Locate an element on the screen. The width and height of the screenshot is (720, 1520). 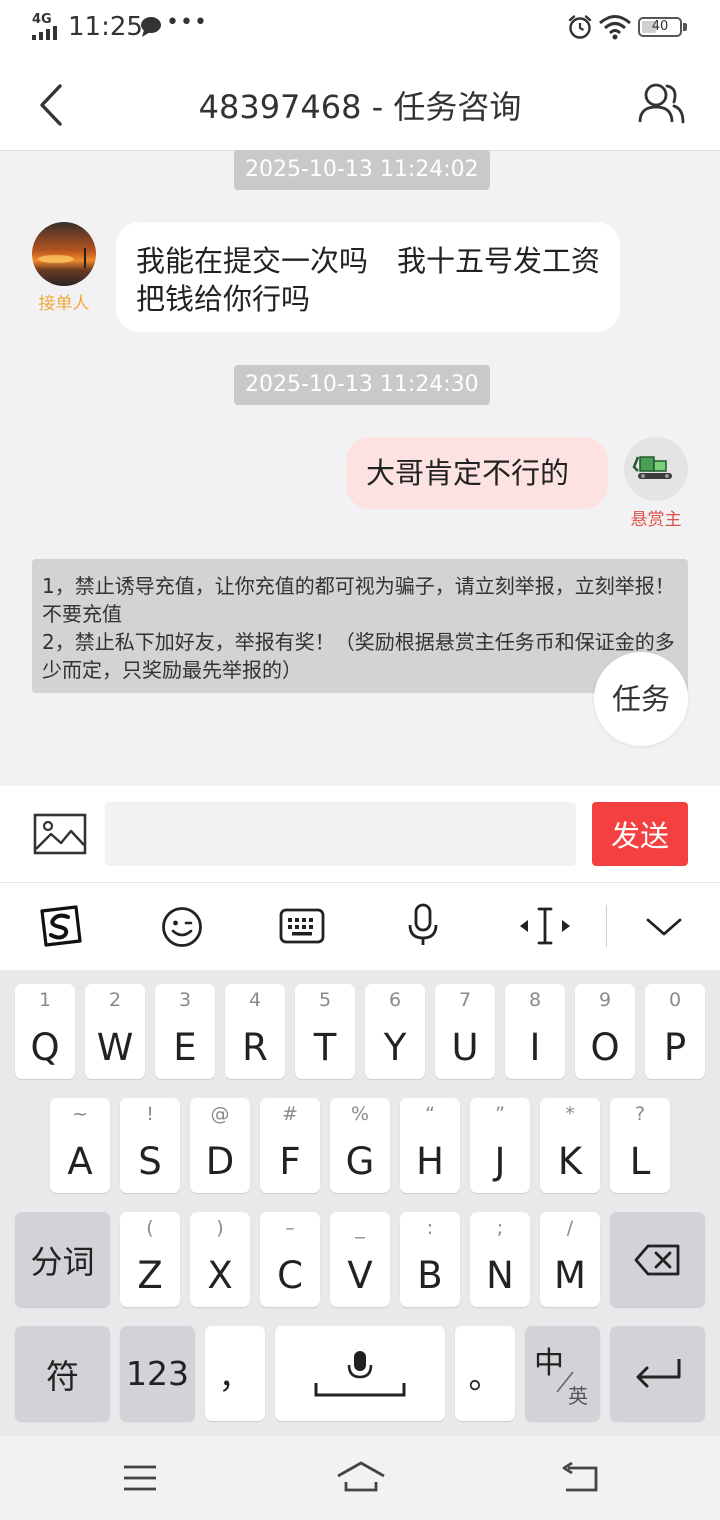
key-primary-label: F is located at coordinates (290, 1161).